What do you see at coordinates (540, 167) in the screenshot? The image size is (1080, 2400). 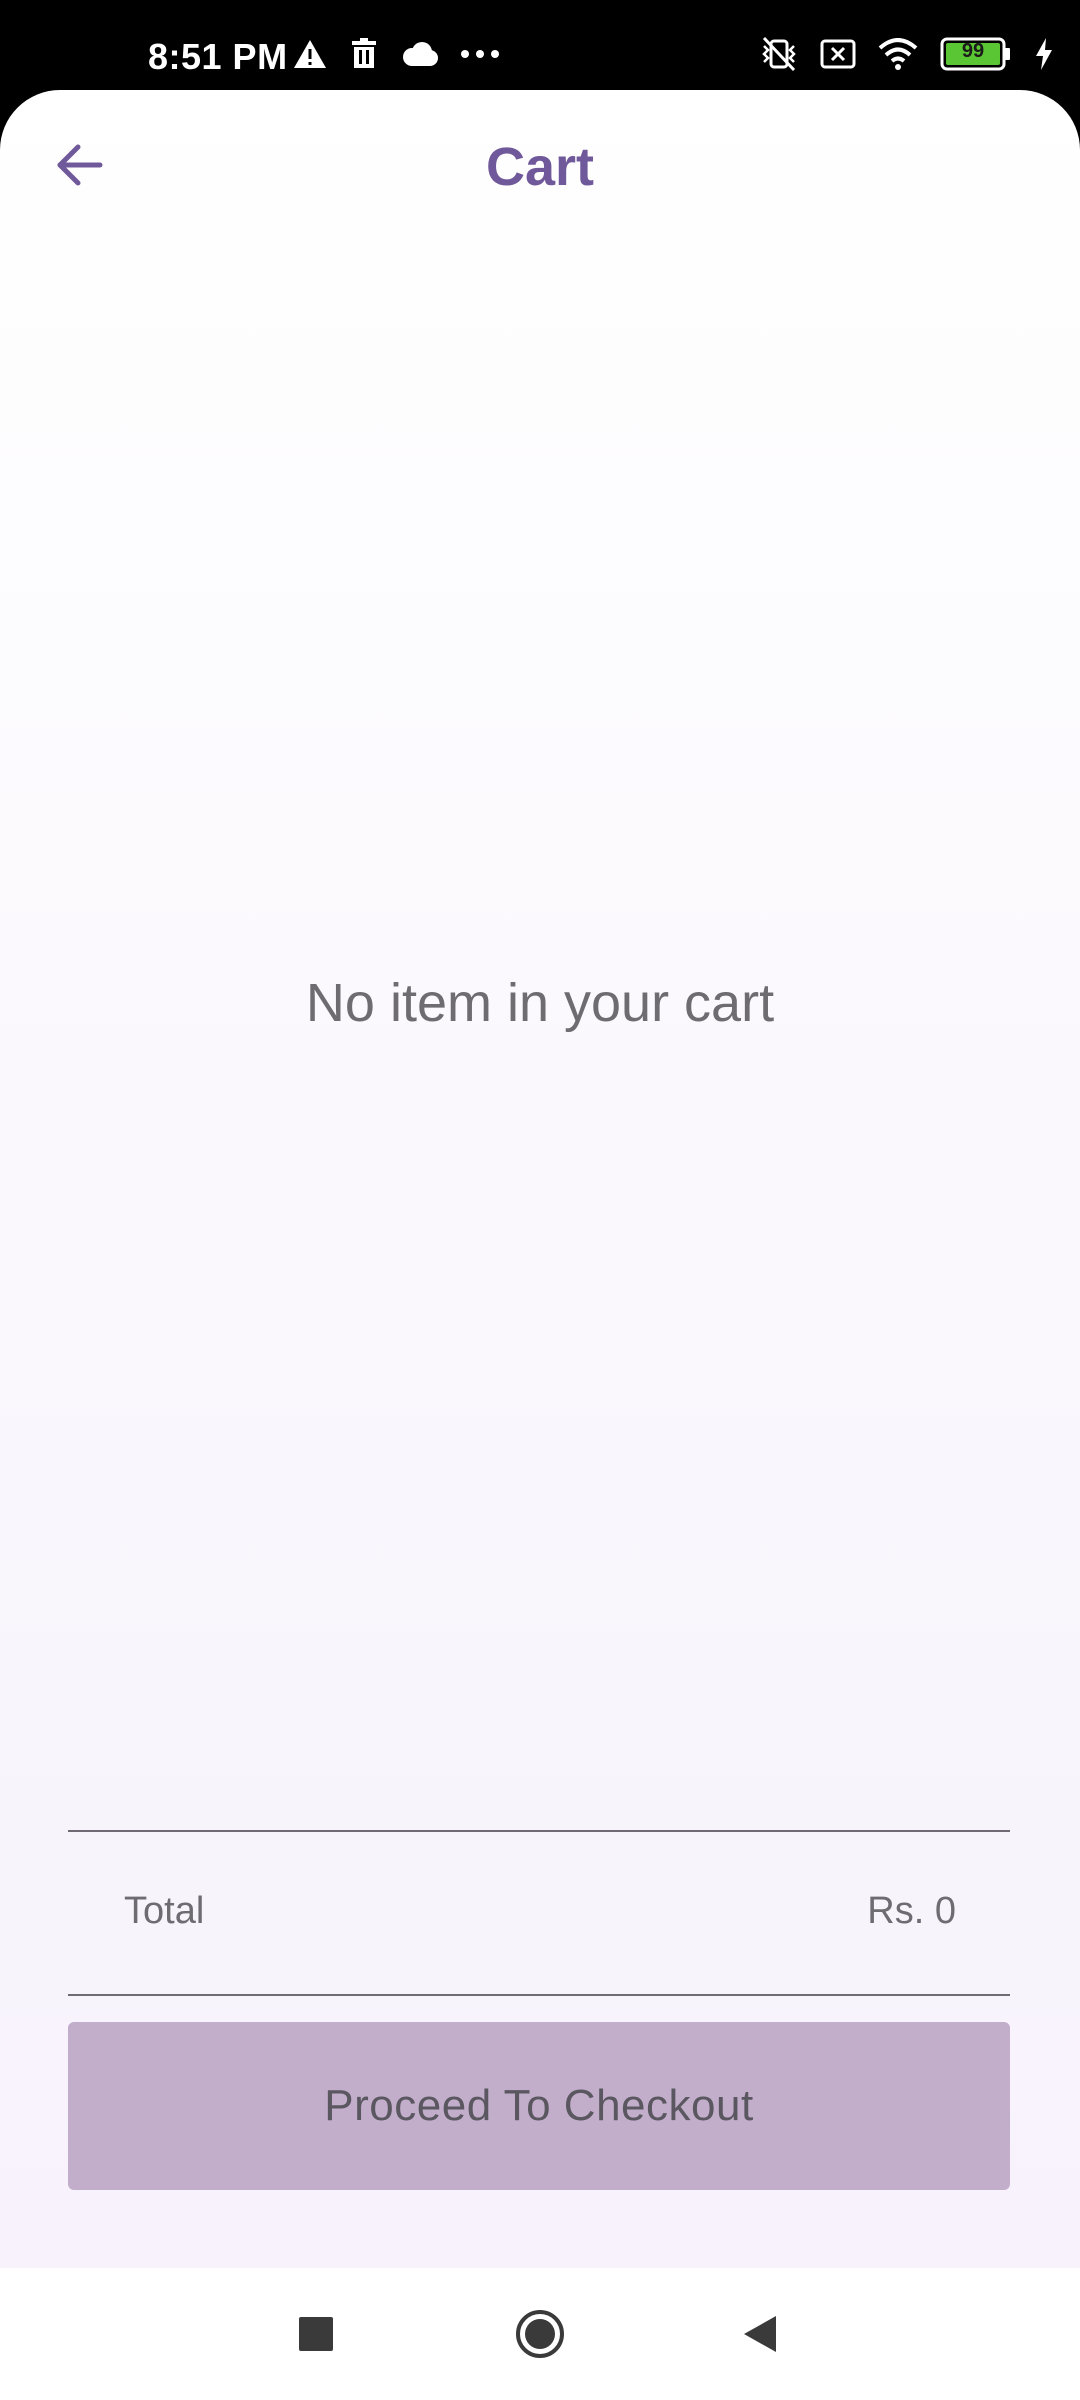 I see `page-title: Cart` at bounding box center [540, 167].